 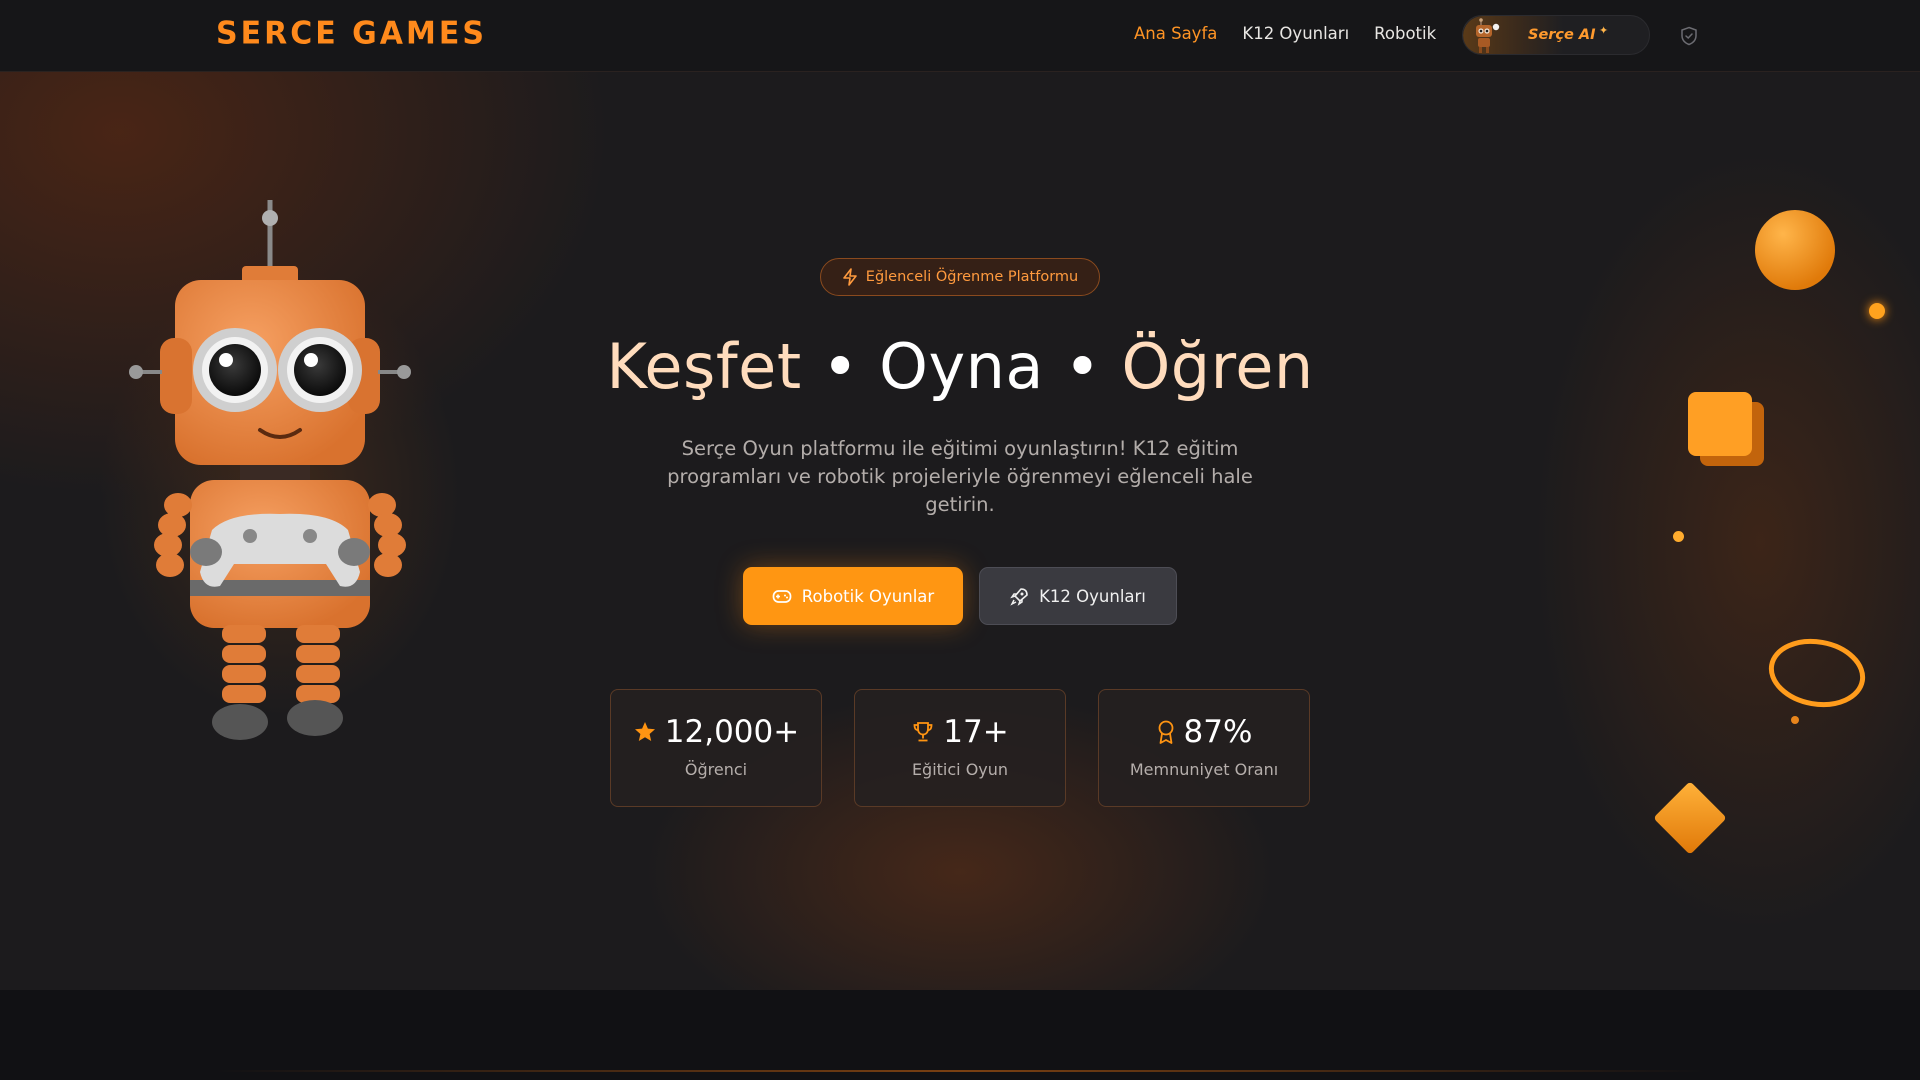 I want to click on nav-link-ana-sayfa: Ana Sayfa, so click(x=1175, y=33).